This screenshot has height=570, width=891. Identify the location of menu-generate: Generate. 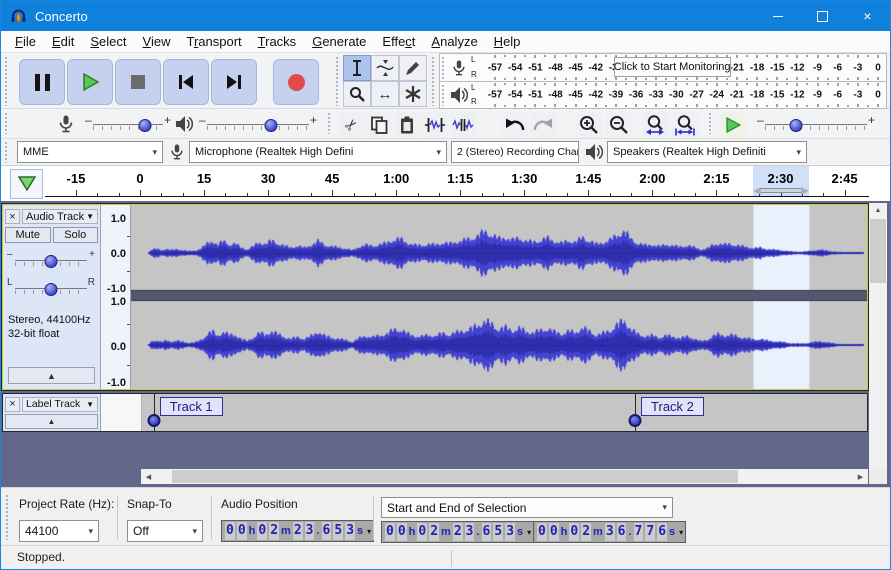
(339, 41).